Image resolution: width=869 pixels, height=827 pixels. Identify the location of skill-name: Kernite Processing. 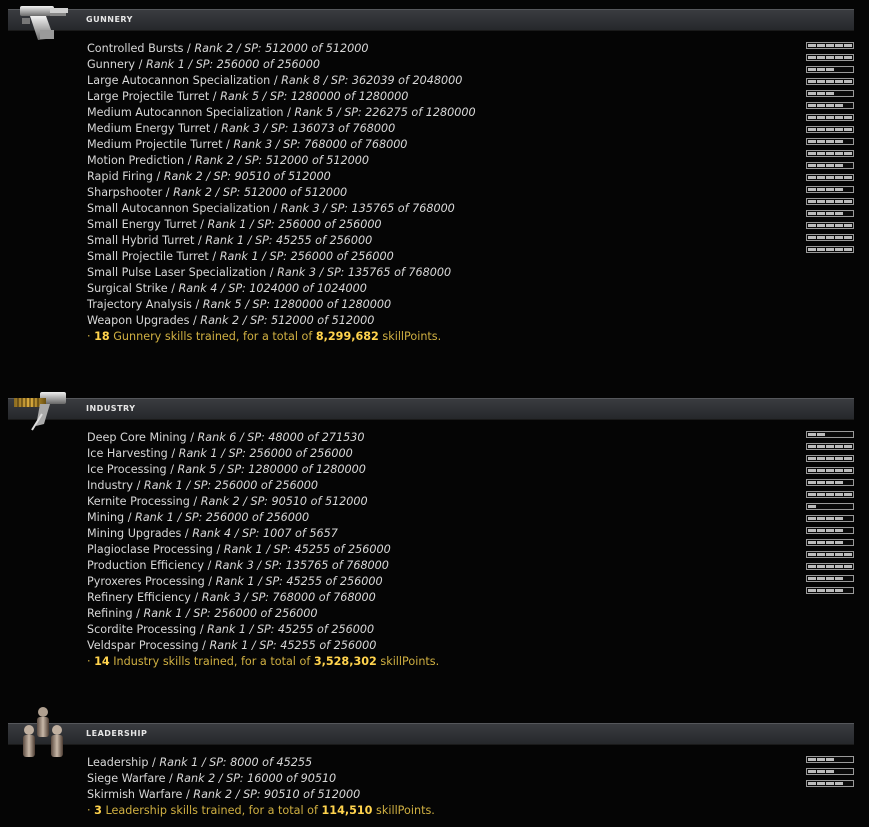
(138, 501).